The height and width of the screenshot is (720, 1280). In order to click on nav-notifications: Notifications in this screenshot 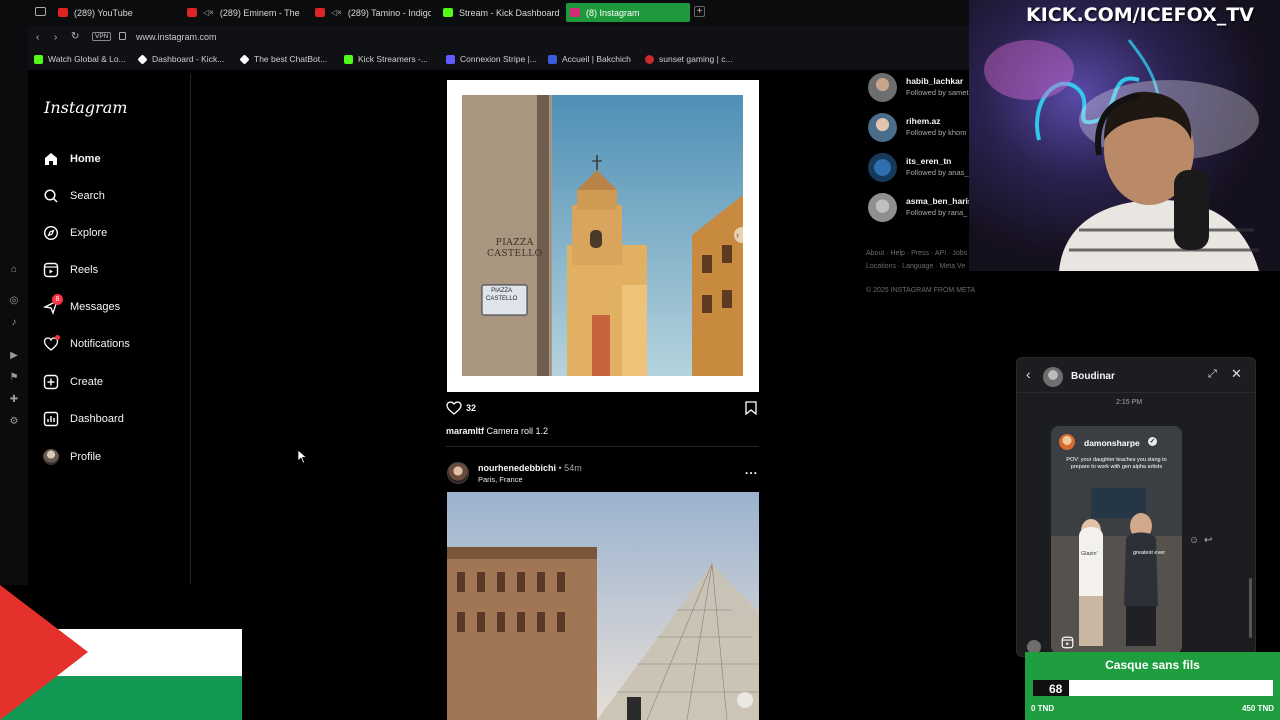, I will do `click(86, 344)`.